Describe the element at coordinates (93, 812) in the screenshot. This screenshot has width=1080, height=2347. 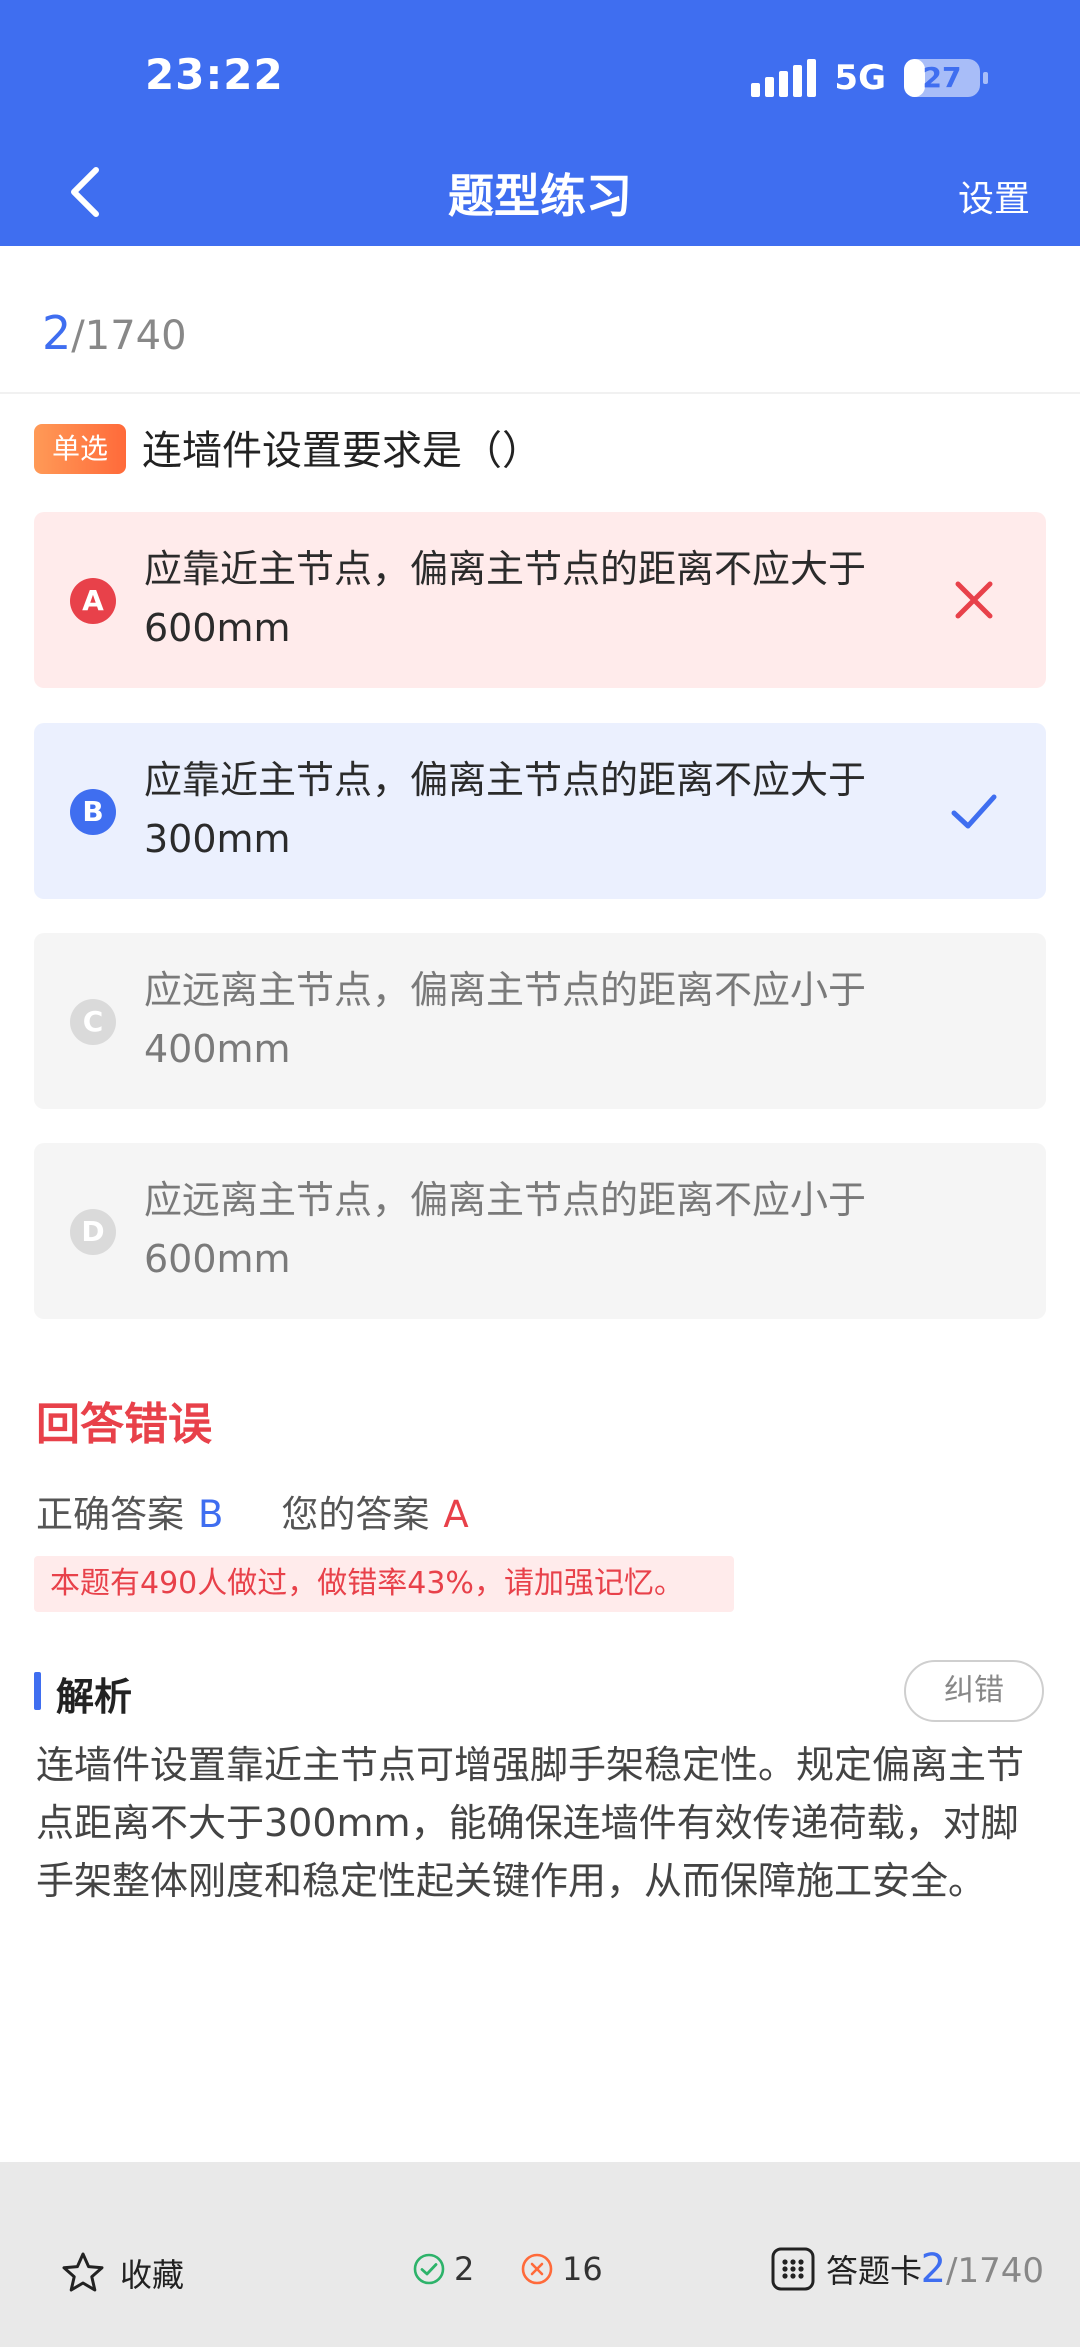
I see `option-letter: B` at that location.